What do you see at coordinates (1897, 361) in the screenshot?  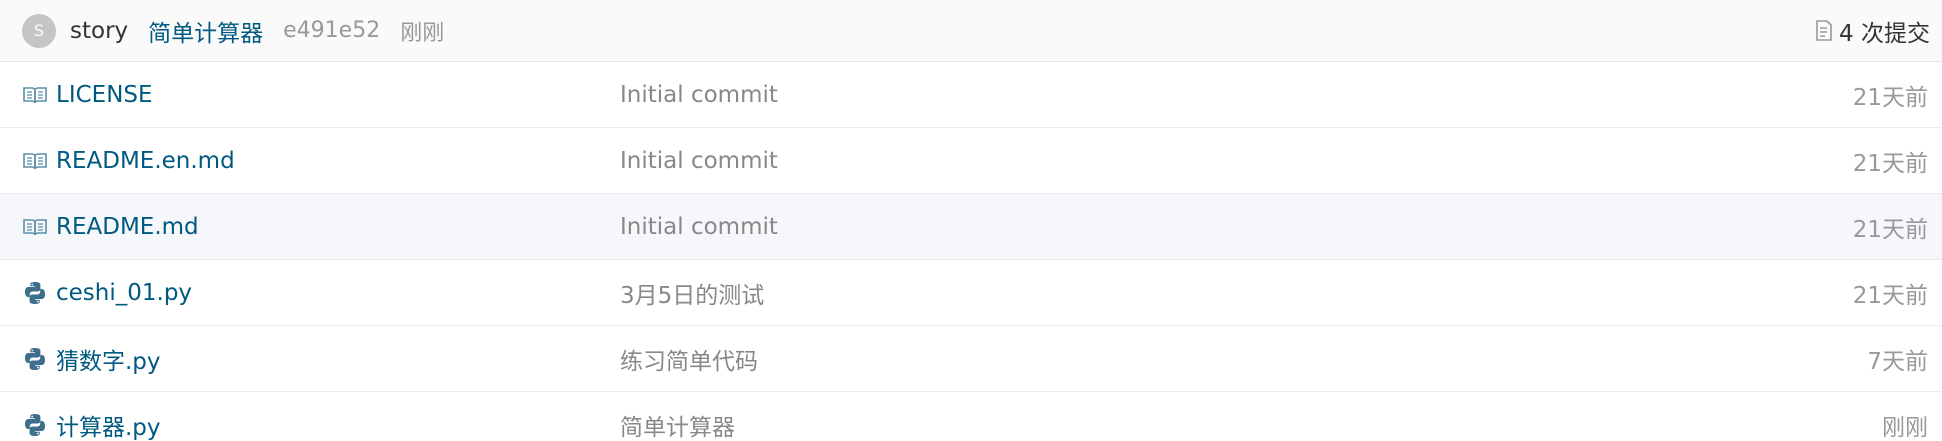 I see `file-updated-time: 7天前` at bounding box center [1897, 361].